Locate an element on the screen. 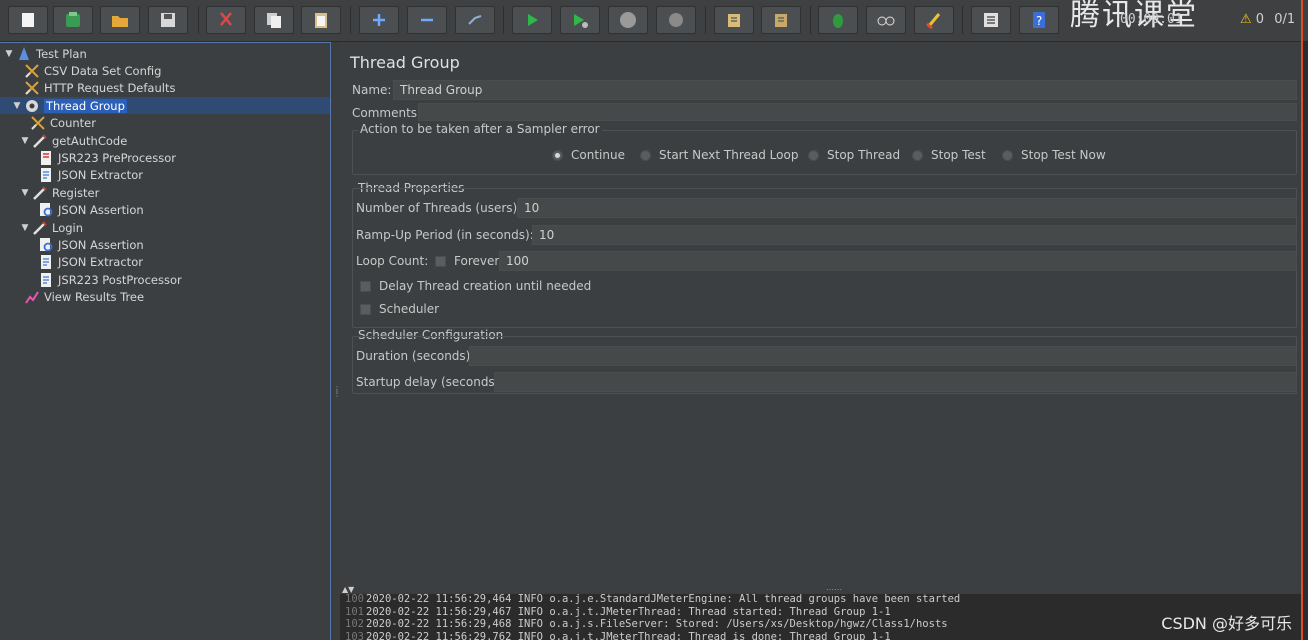 This screenshot has width=1308, height=640. tree-node: JSR223 PostProcessor is located at coordinates (110, 279).